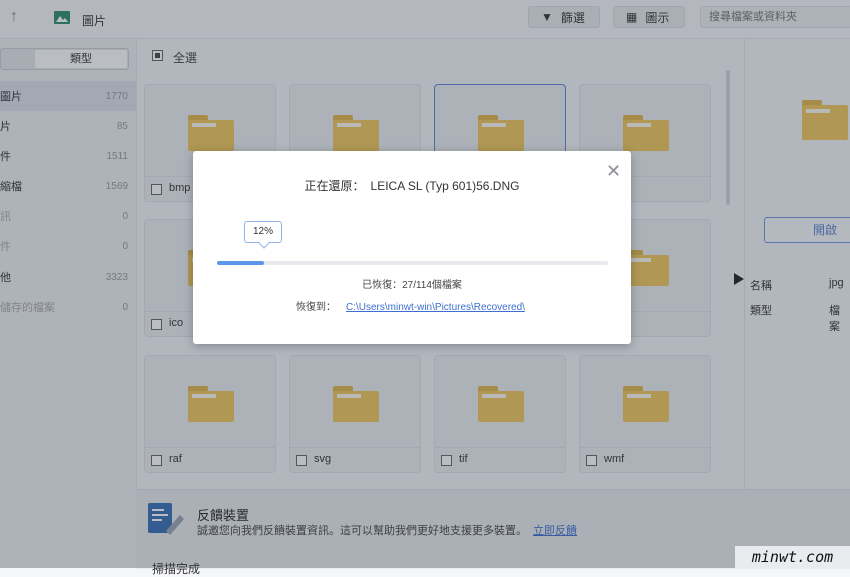 Image resolution: width=850 pixels, height=577 pixels. I want to click on restoring-label: 正在還原：, so click(334, 186).